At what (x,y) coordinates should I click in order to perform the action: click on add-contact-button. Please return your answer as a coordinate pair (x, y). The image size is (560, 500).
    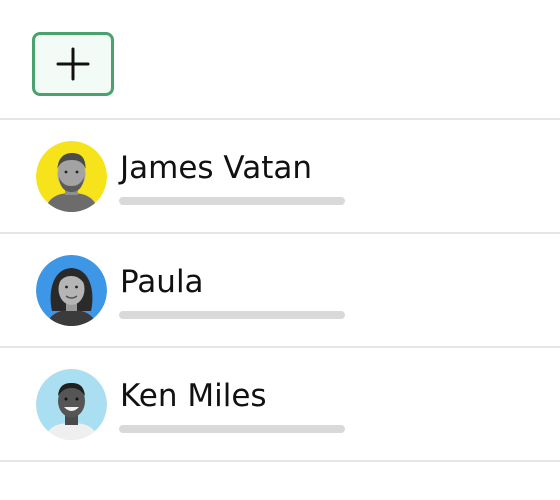
    Looking at the image, I should click on (73, 64).